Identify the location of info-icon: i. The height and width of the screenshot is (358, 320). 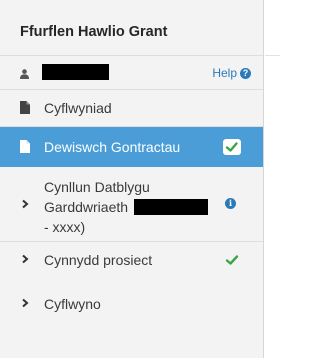
(230, 203).